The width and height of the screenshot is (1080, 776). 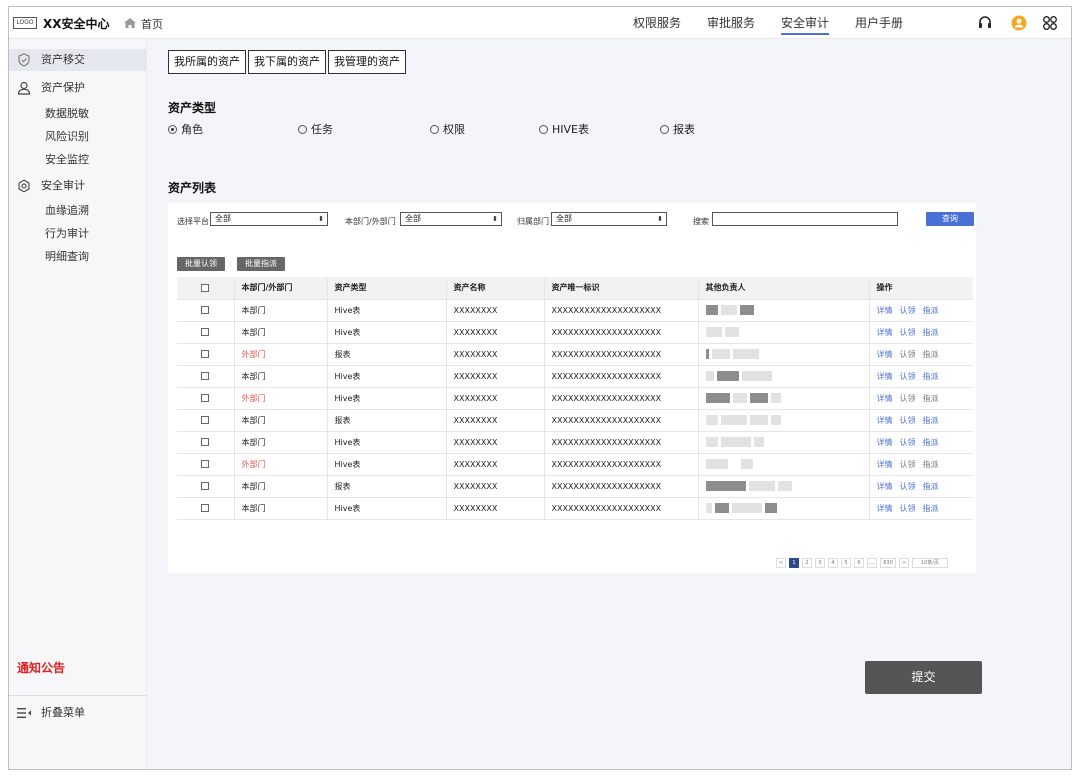 What do you see at coordinates (451, 219) in the screenshot?
I see `dept-select: 全部 ⬍` at bounding box center [451, 219].